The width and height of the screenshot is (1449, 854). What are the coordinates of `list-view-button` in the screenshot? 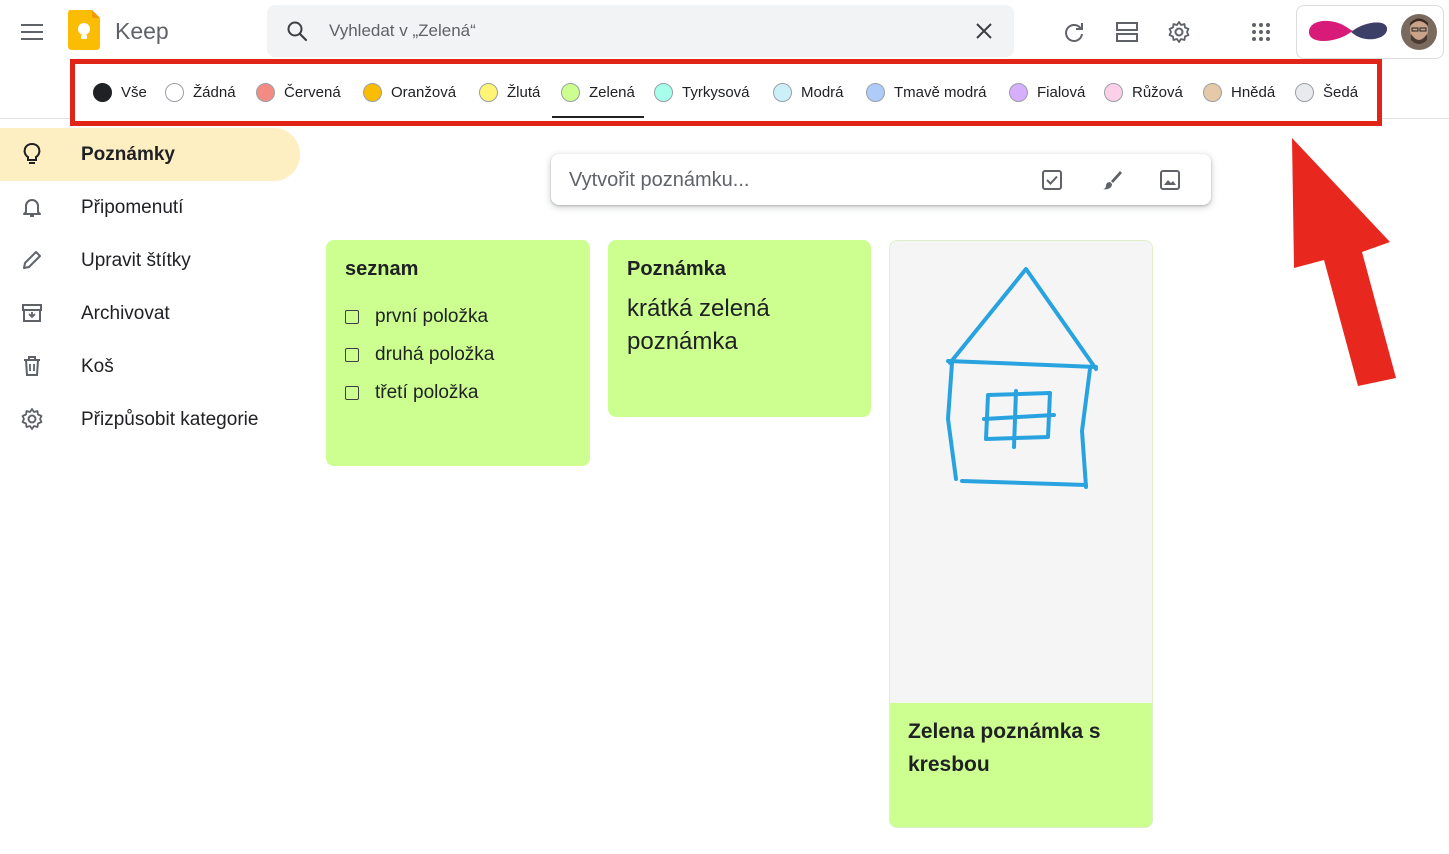 It's located at (1127, 32).